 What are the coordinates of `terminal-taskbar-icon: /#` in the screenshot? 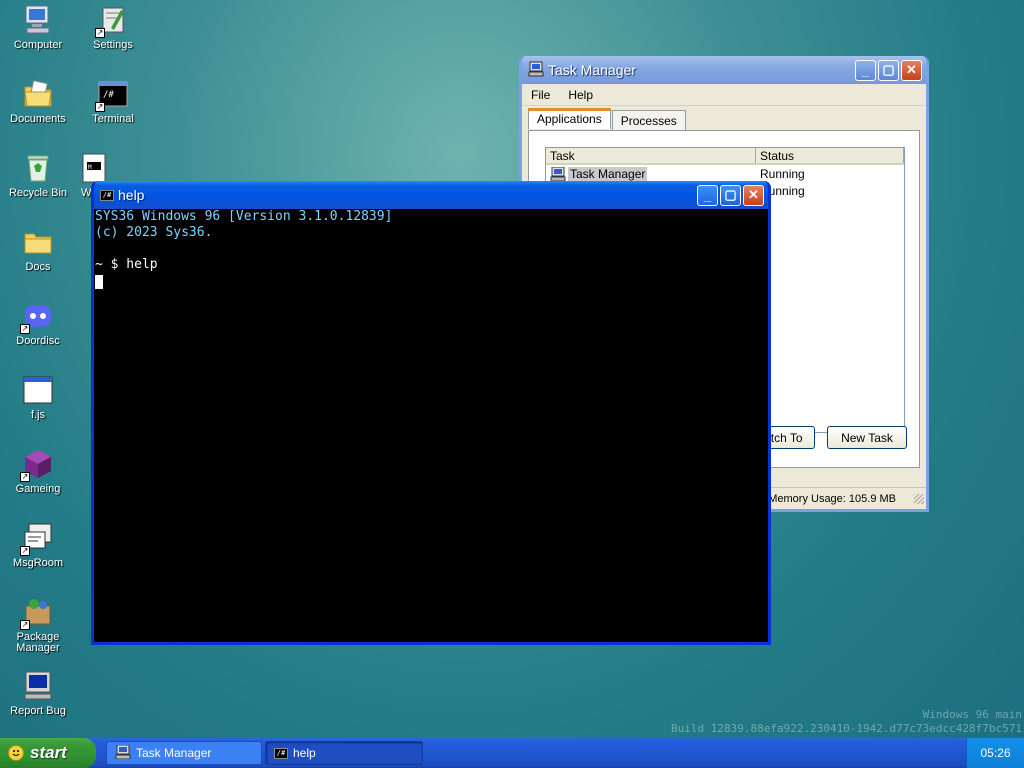 It's located at (281, 753).